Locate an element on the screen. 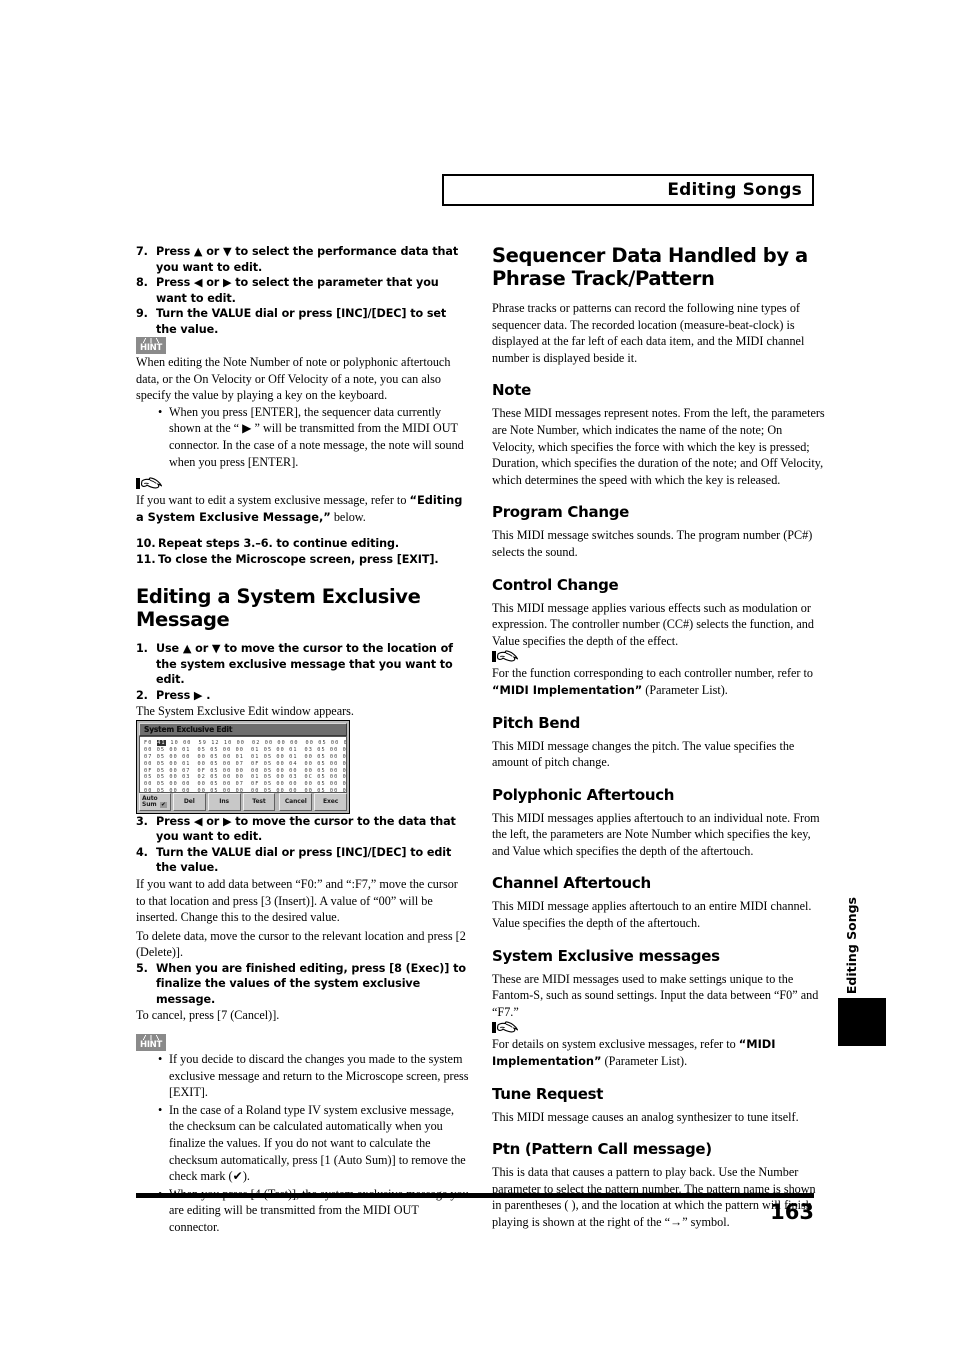  lcd-hex-cell: 04 is located at coordinates (293, 764).